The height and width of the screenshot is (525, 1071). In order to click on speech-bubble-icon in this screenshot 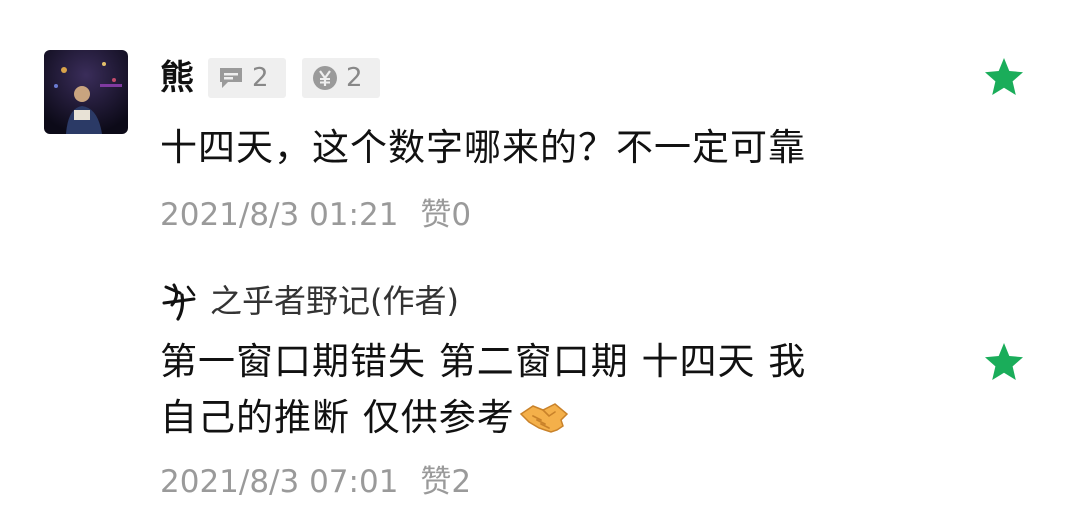, I will do `click(231, 78)`.